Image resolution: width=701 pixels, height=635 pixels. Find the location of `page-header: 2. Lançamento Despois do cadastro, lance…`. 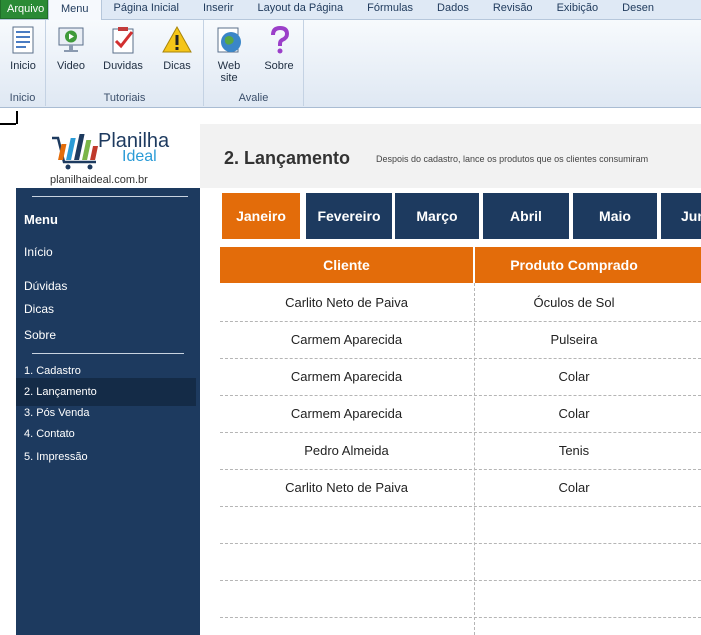

page-header: 2. Lançamento Despois do cadastro, lance… is located at coordinates (450, 156).